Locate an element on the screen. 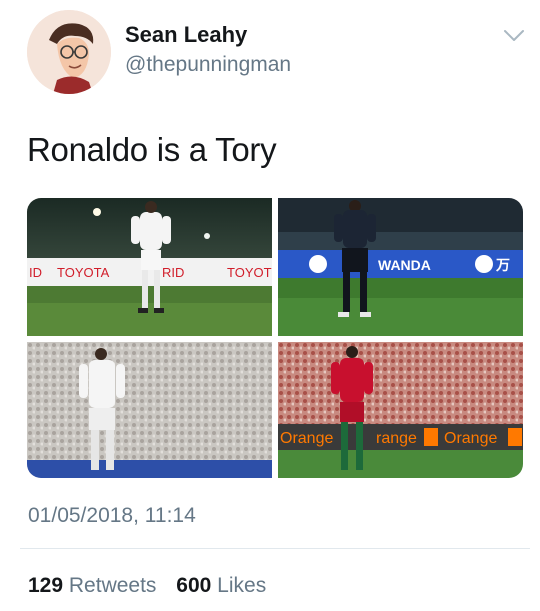  tweet-text: Ronaldo is a Tory is located at coordinates (152, 149).